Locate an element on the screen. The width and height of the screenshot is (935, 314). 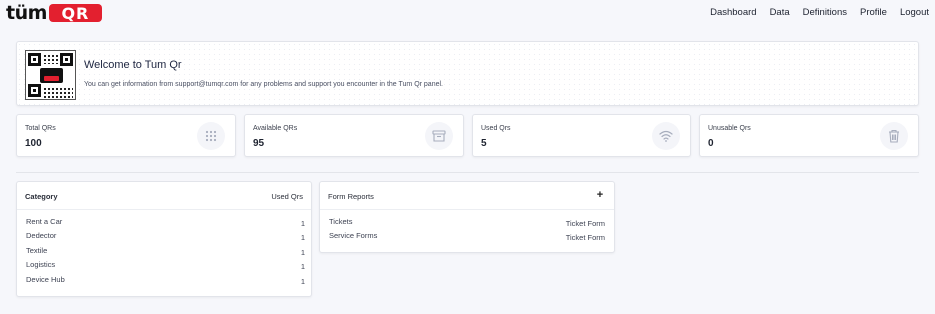
stat-value: 95 is located at coordinates (259, 143).